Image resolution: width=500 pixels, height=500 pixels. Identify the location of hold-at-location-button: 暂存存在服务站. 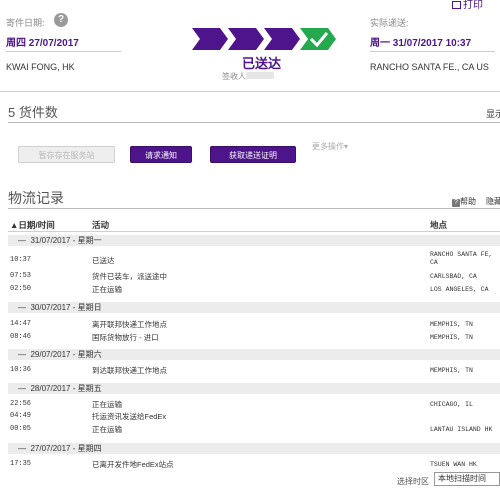
(66, 154).